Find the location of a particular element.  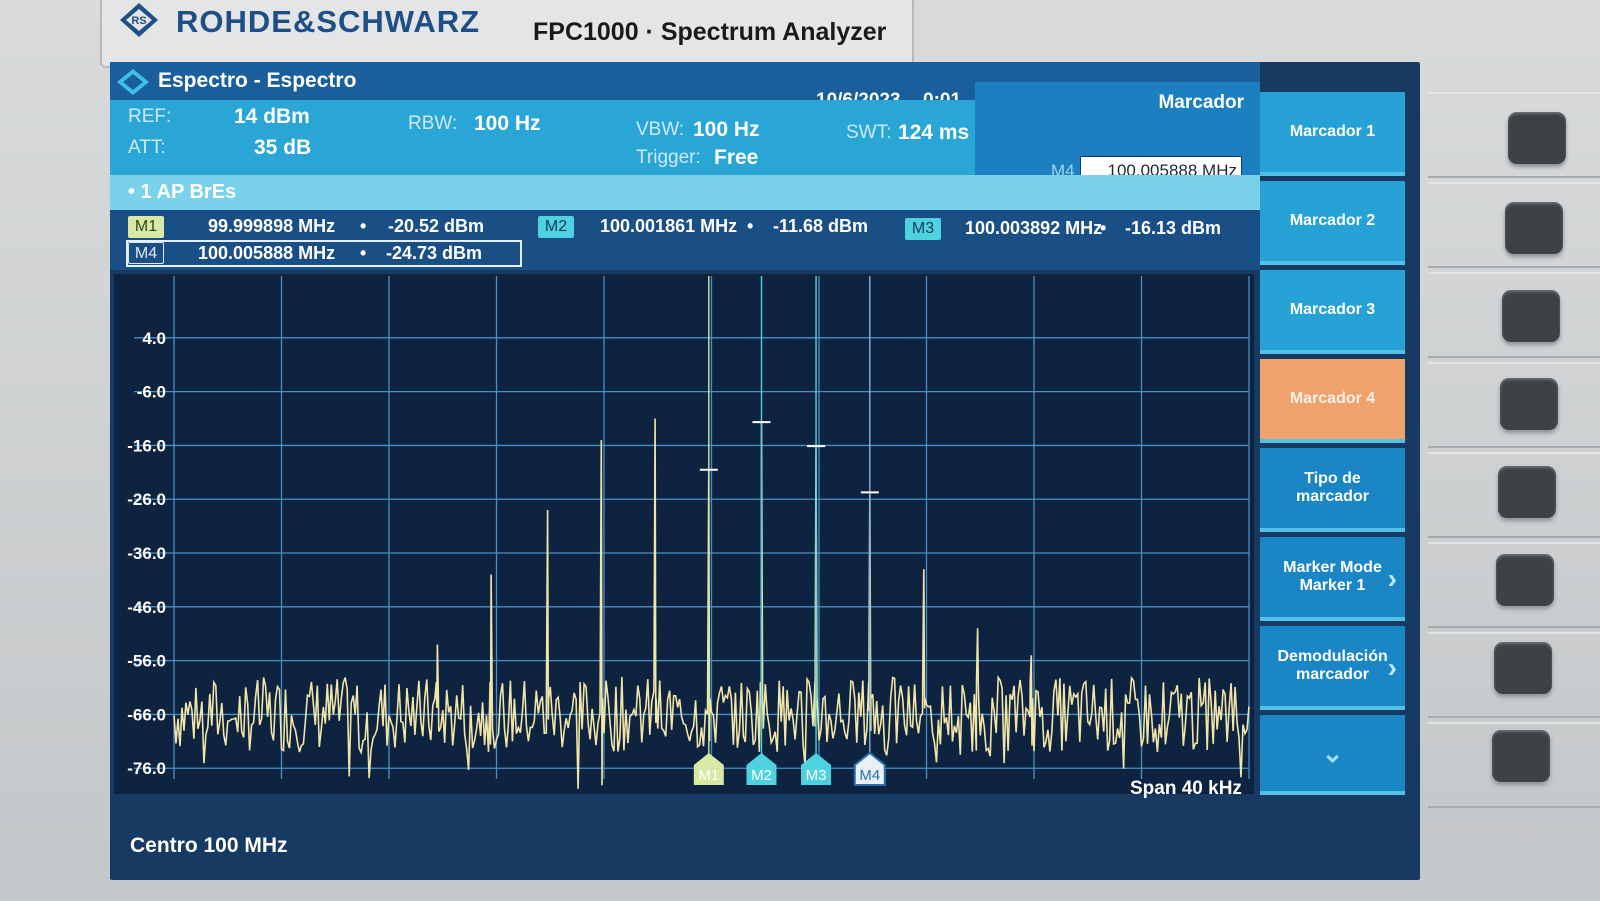

ref-label: REF: is located at coordinates (150, 116).